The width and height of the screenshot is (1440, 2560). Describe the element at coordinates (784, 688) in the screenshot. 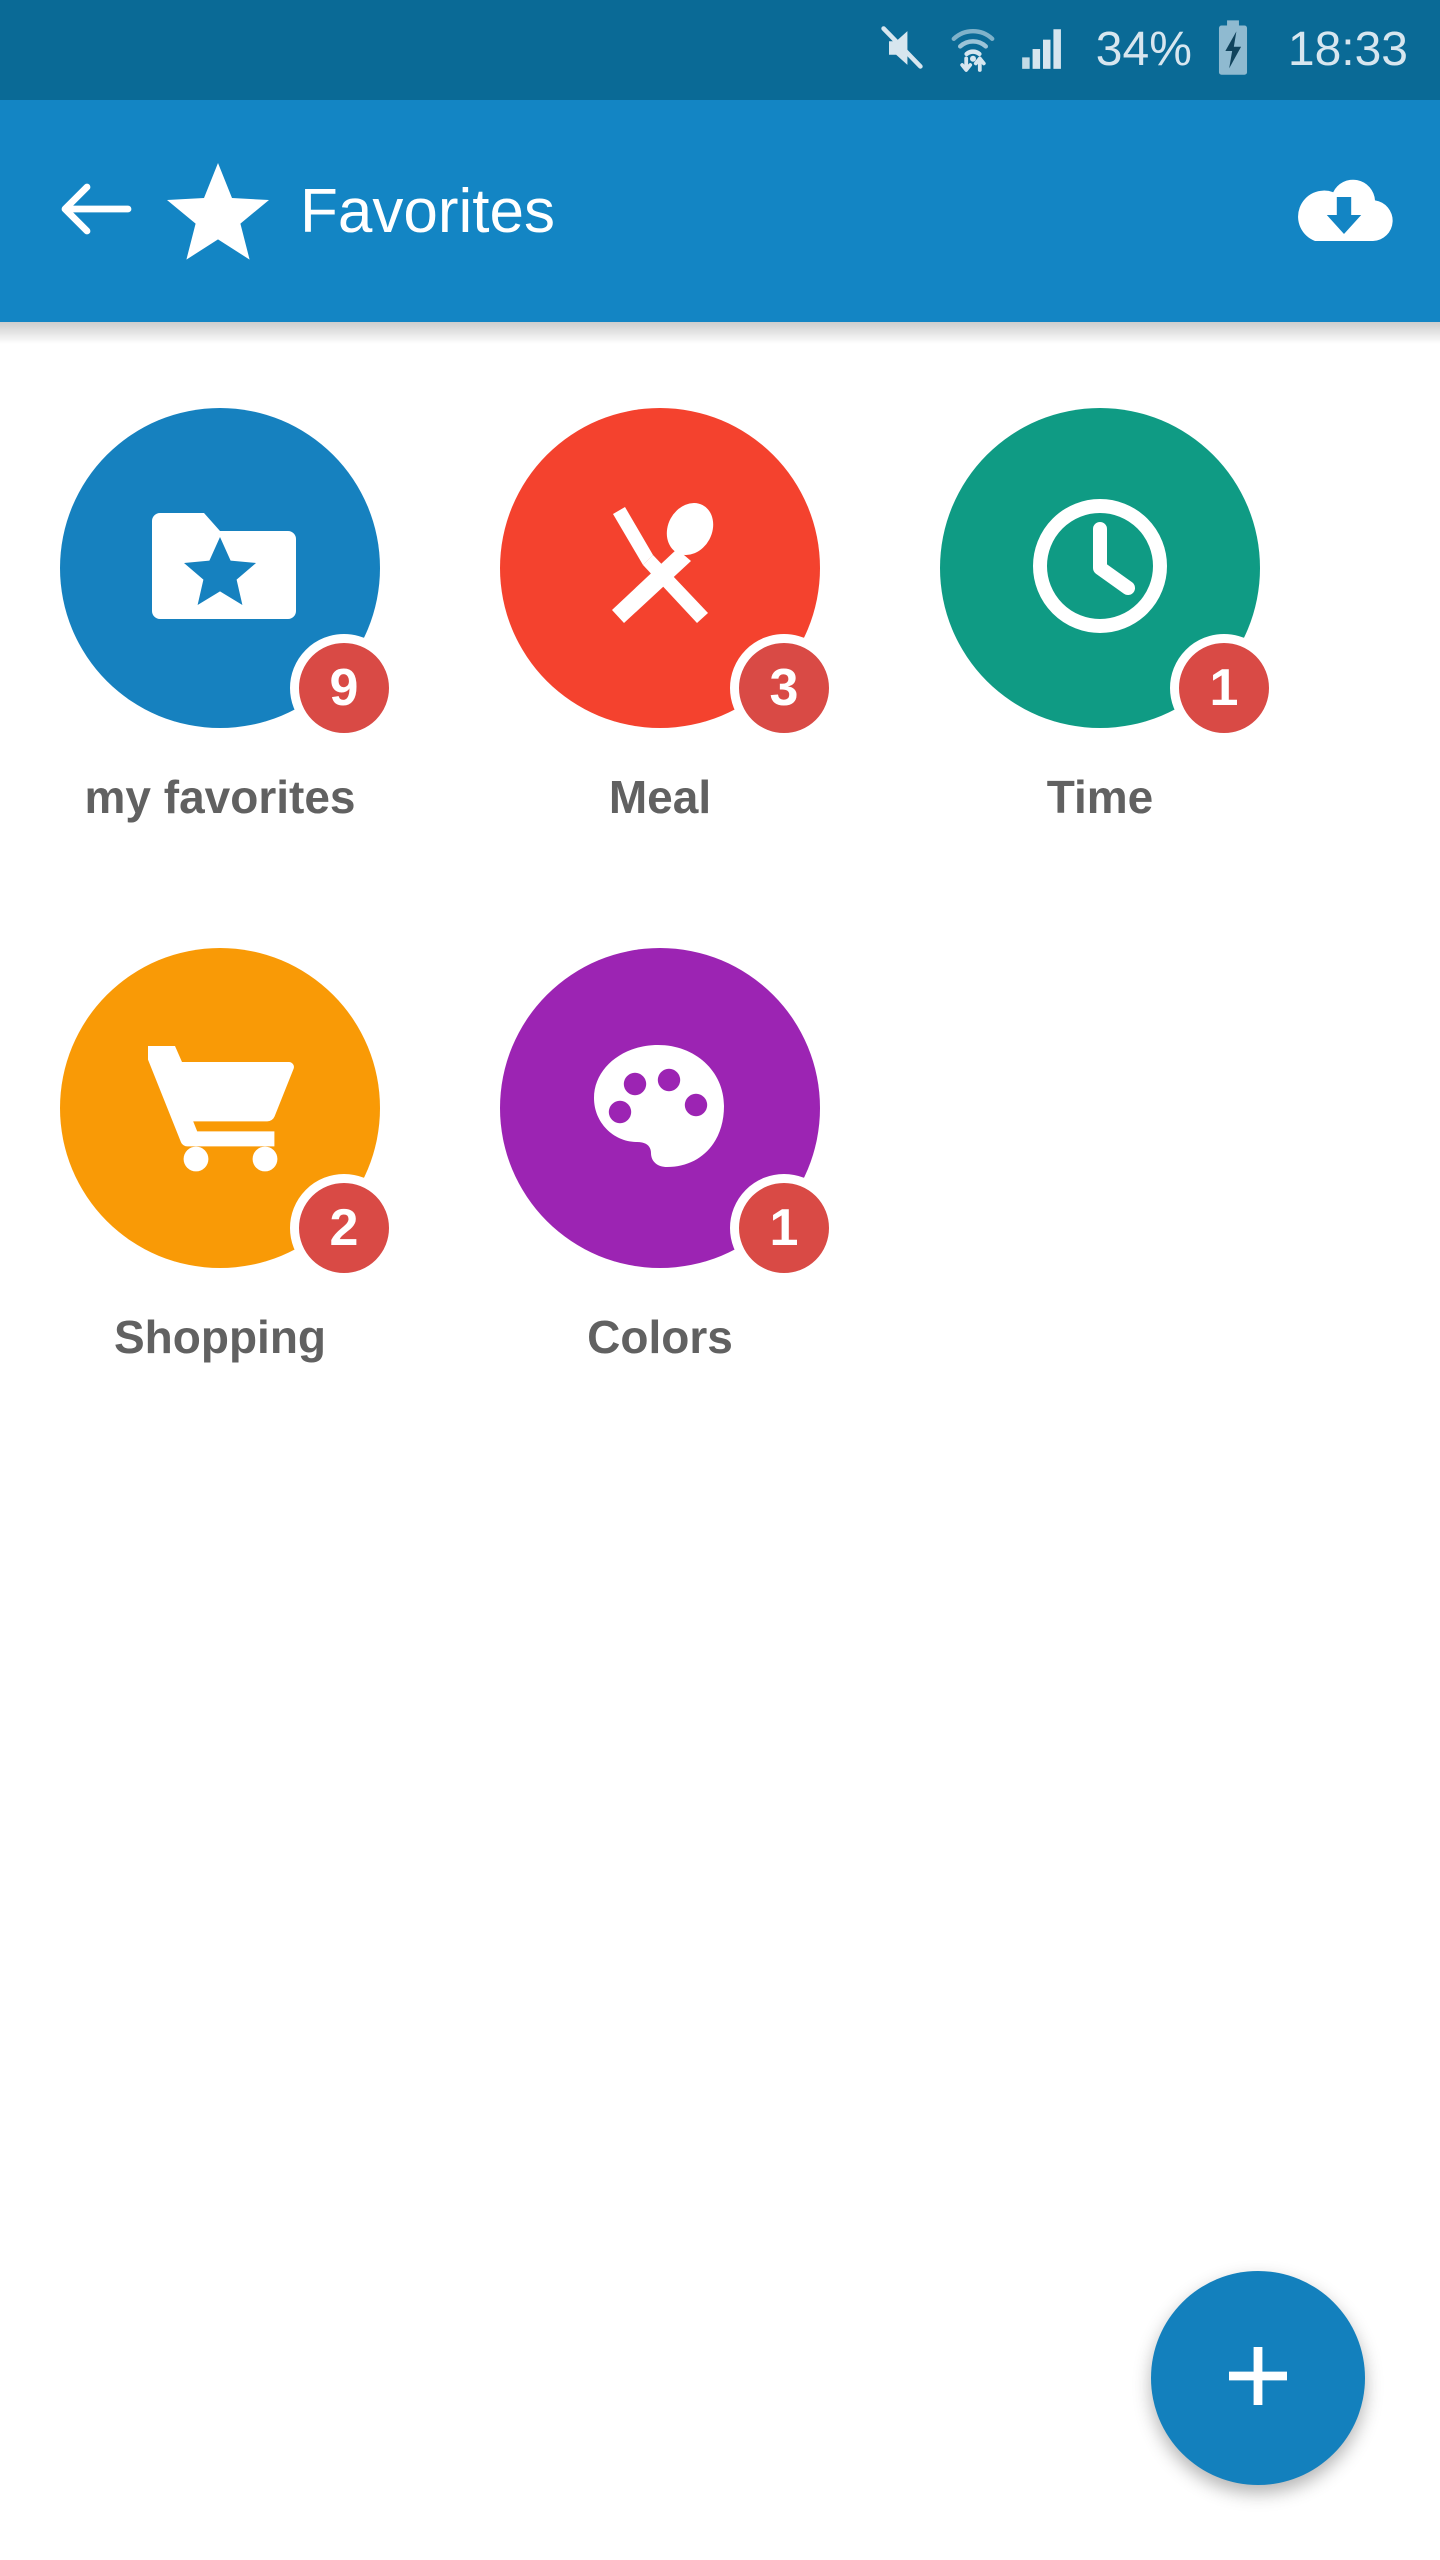

I see `badge-count: 3` at that location.